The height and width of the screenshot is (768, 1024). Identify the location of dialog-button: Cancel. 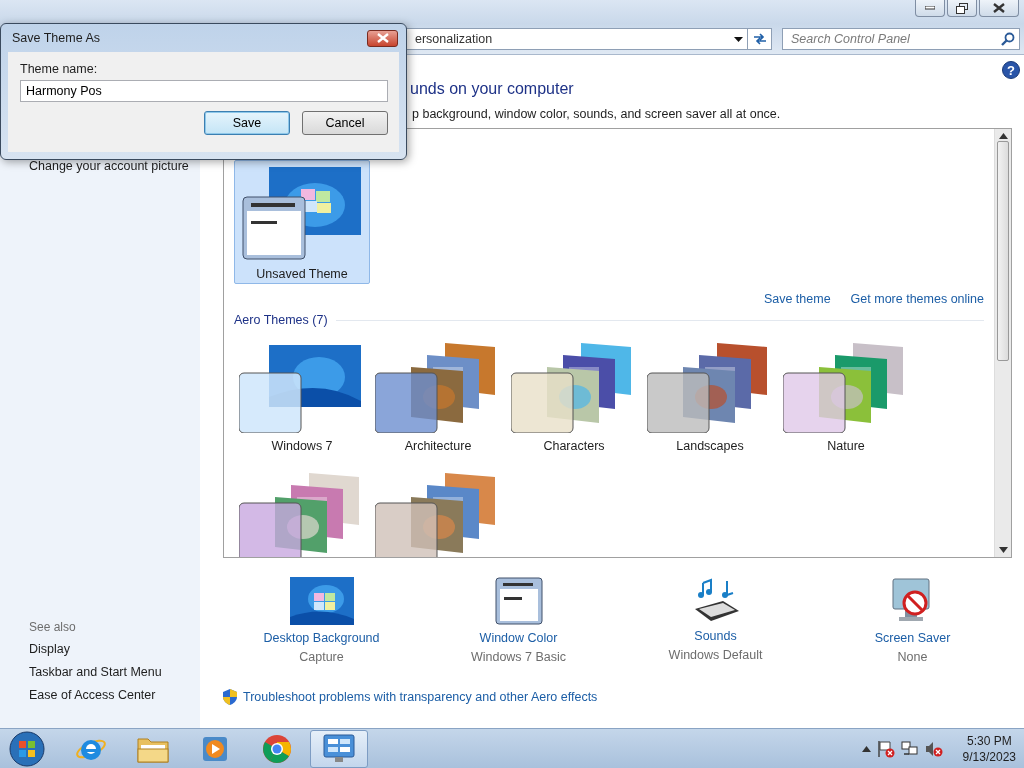
(345, 123).